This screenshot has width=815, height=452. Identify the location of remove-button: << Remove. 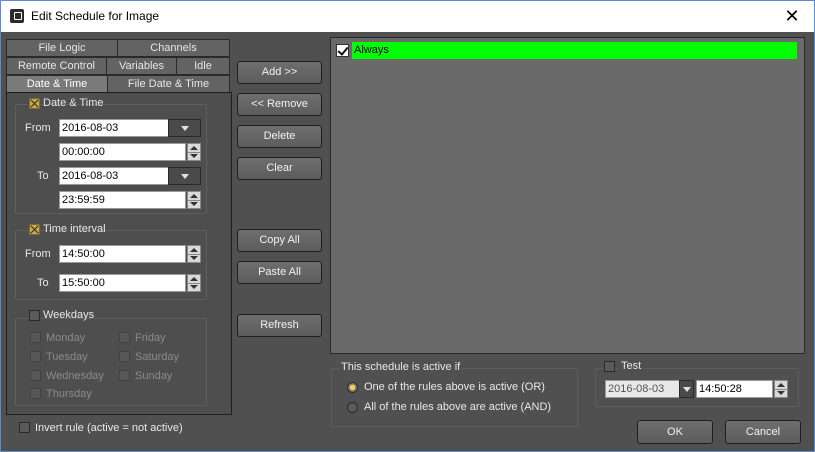
(279, 104).